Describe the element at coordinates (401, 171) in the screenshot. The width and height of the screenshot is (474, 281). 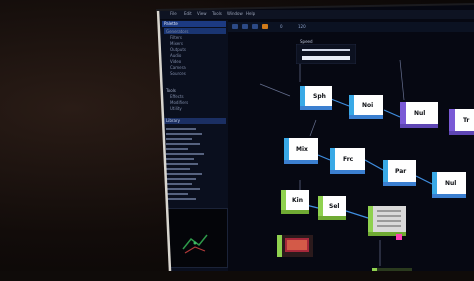
I see `node-par-label: Par` at that location.